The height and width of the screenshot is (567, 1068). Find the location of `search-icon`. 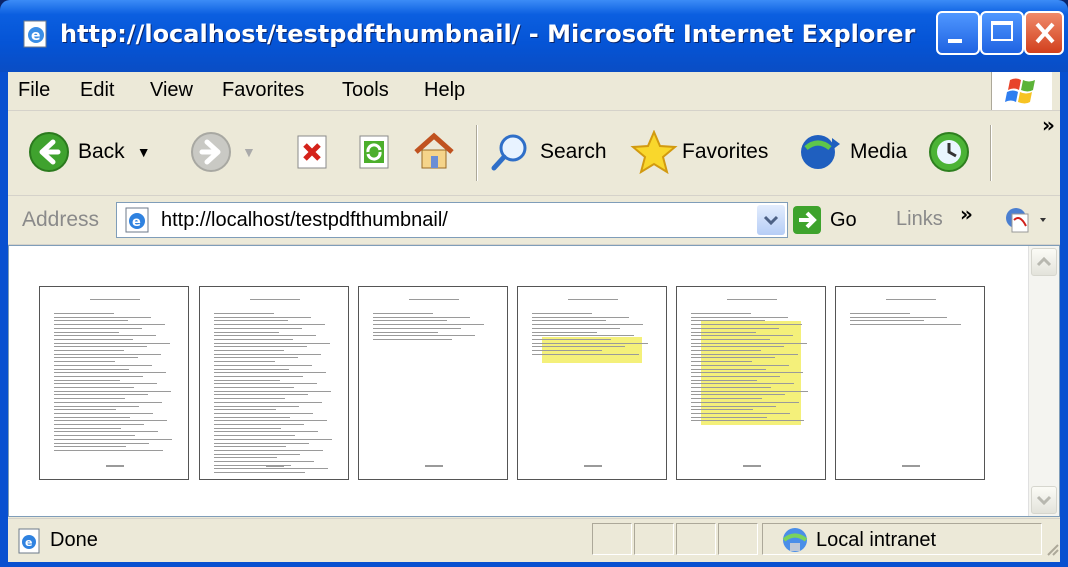

search-icon is located at coordinates (509, 152).